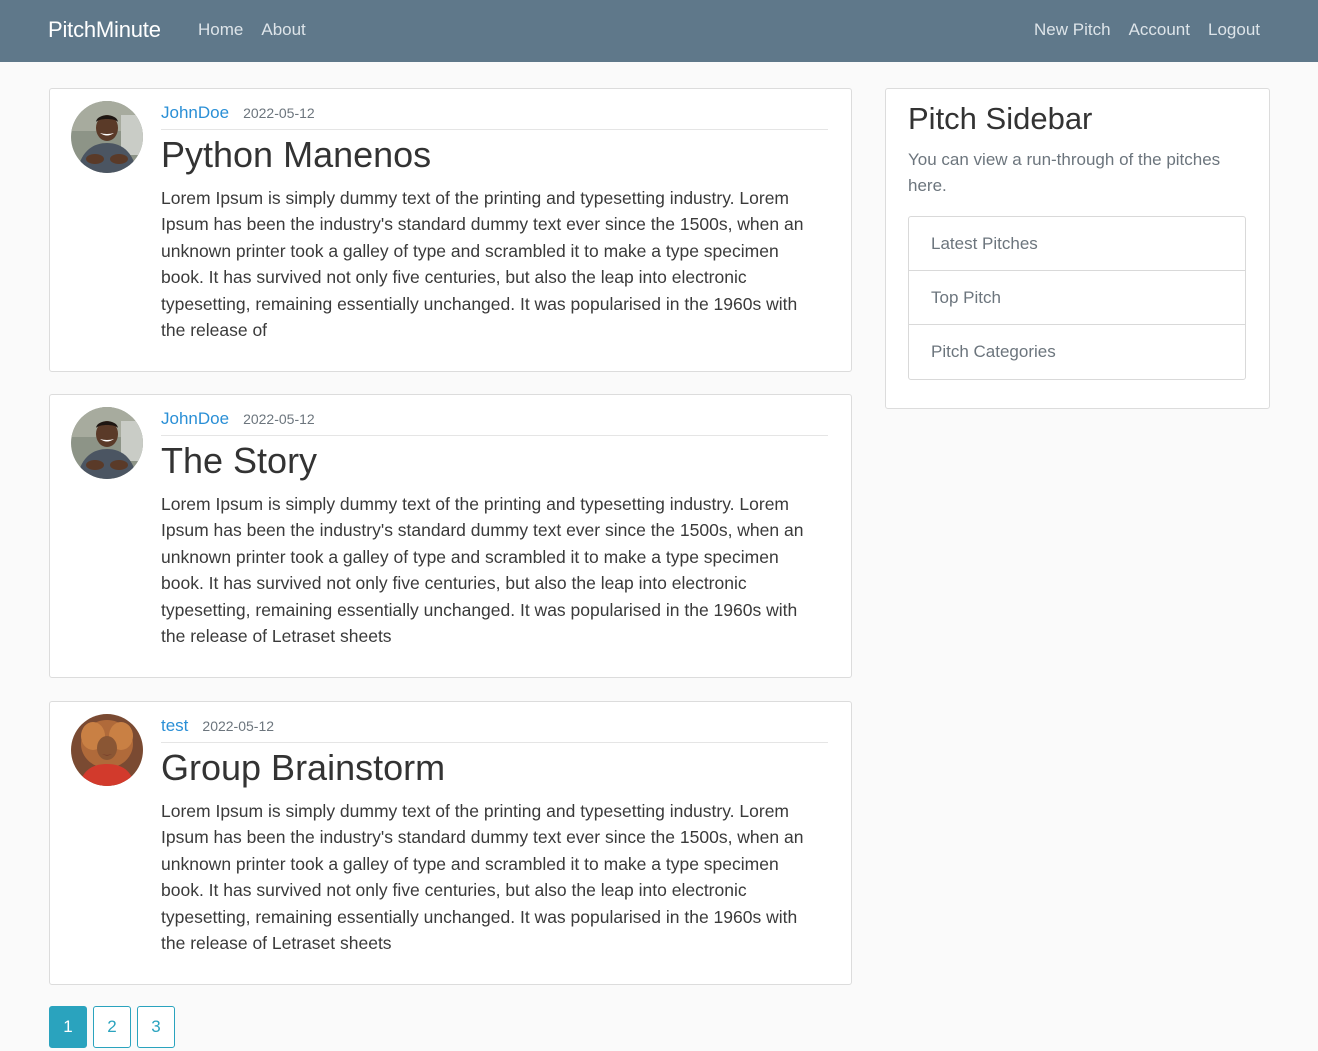  Describe the element at coordinates (283, 30) in the screenshot. I see `nav-link-about: About` at that location.